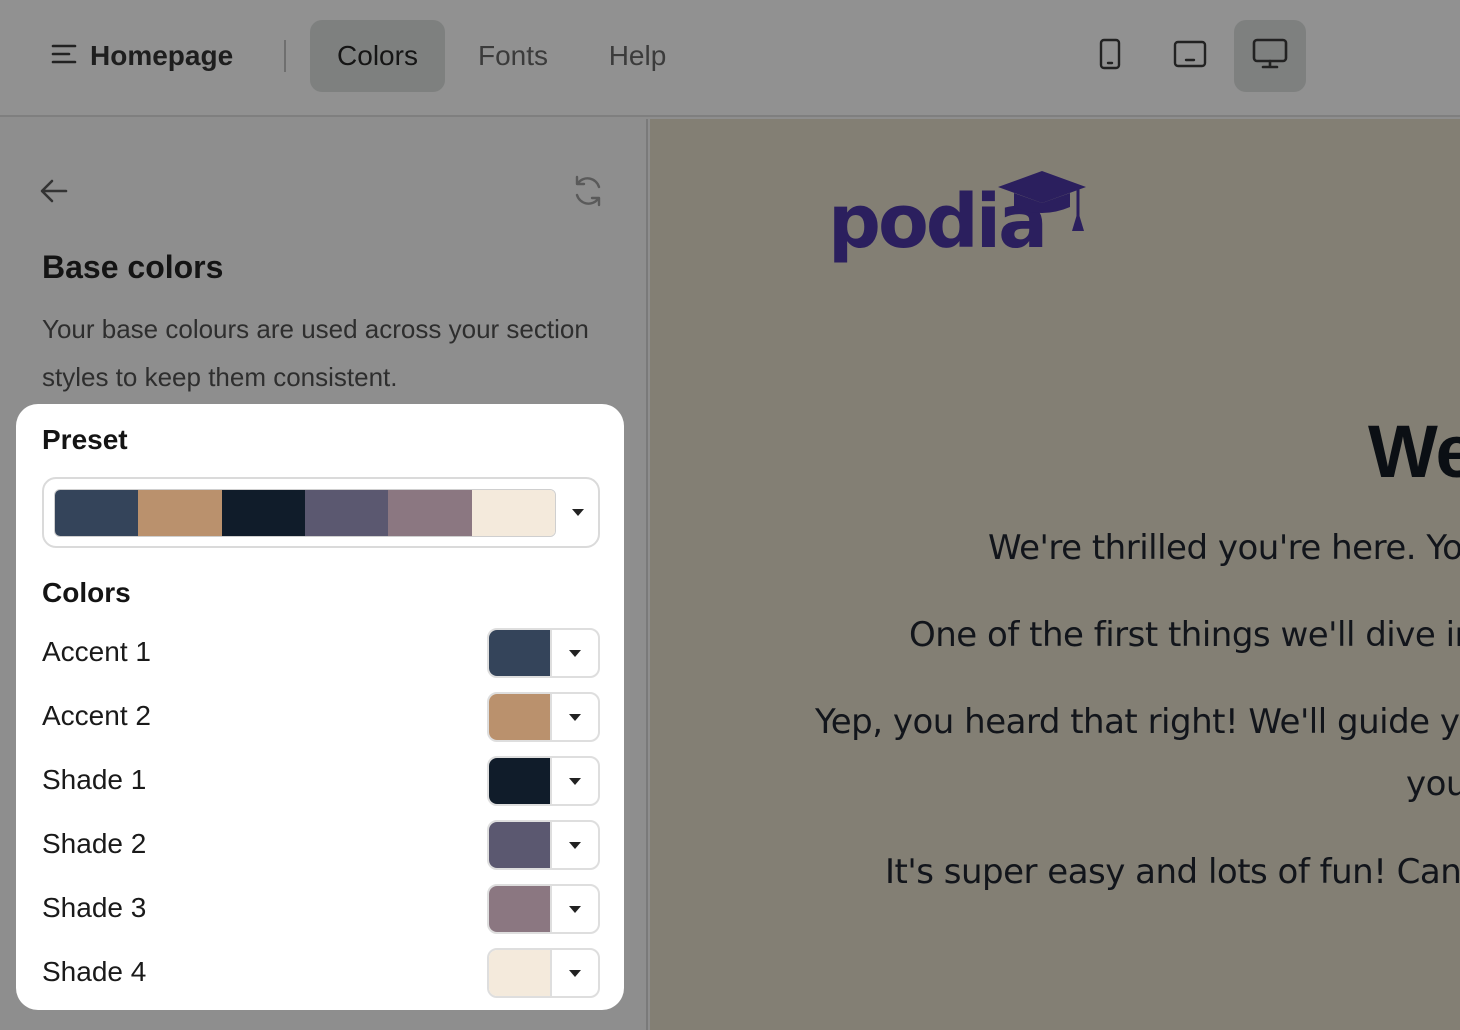 The width and height of the screenshot is (1460, 1030). I want to click on color-label: Shade 1, so click(94, 779).